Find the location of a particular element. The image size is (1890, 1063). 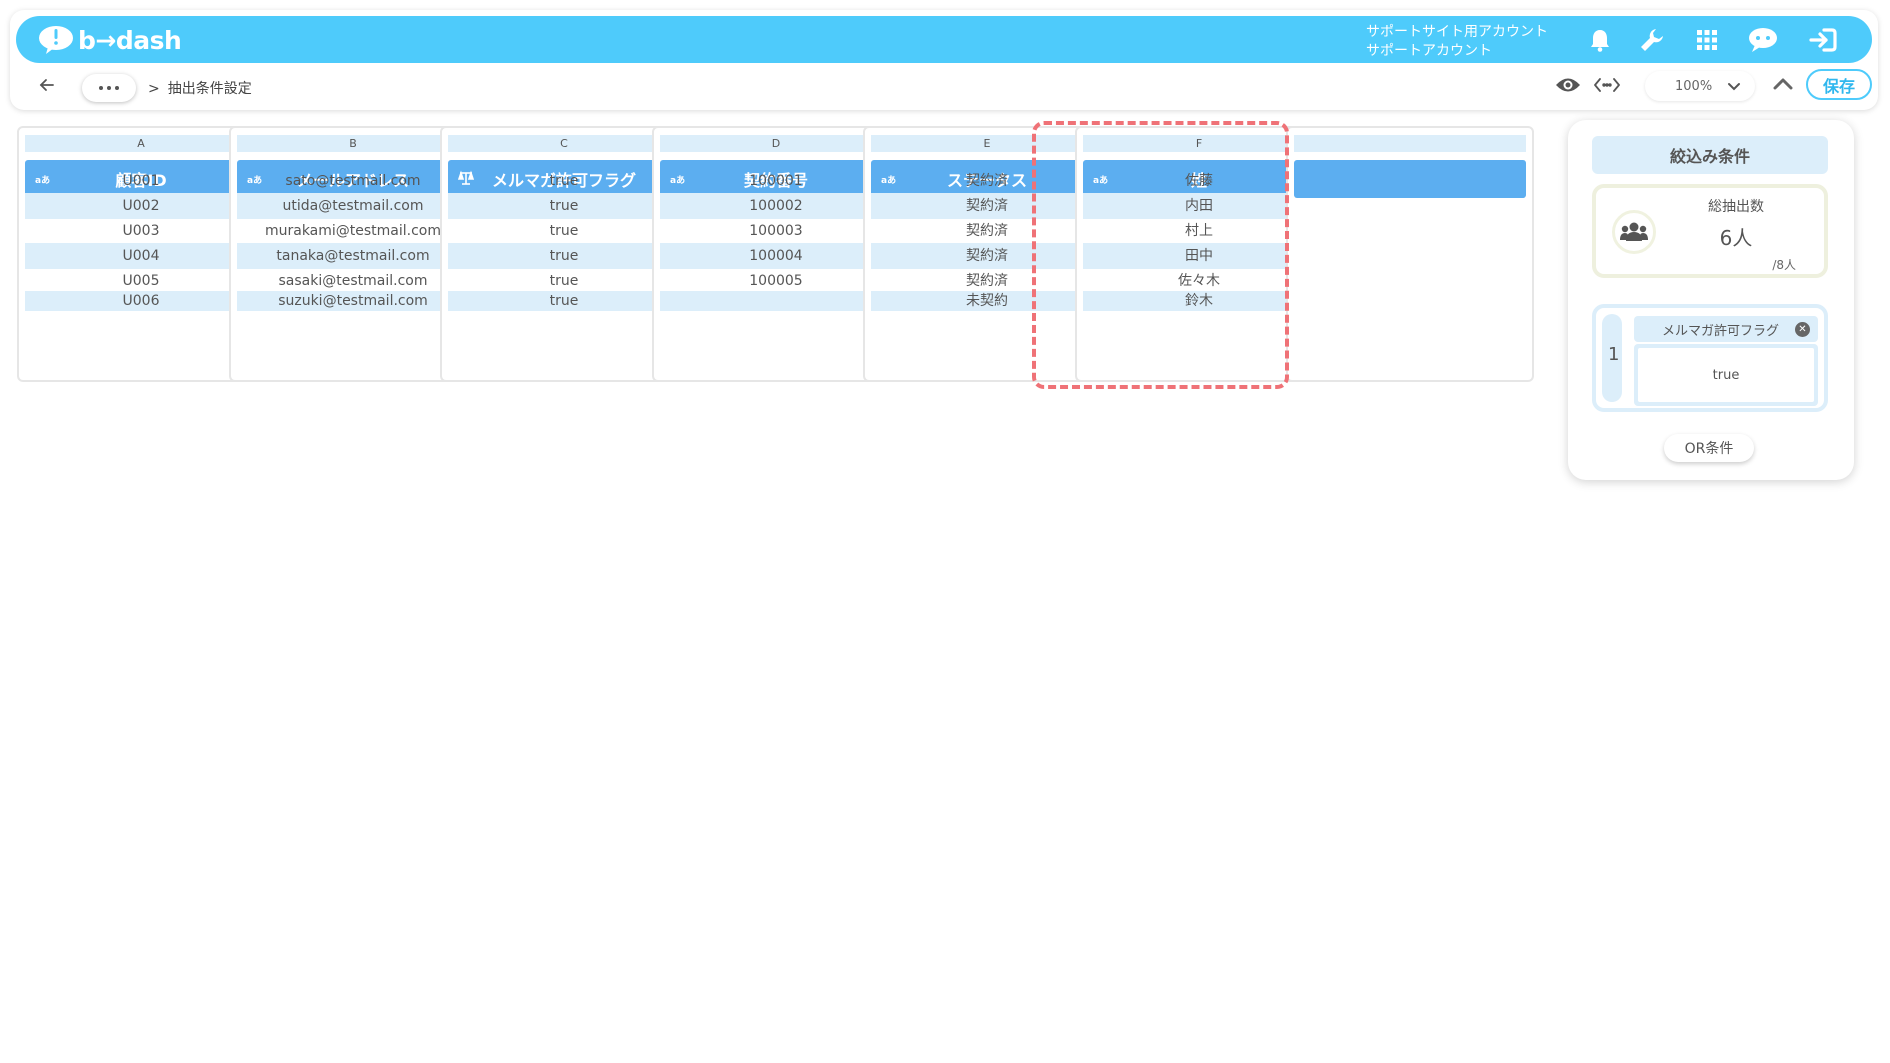

panel-title: 絞込み条件 is located at coordinates (1710, 155).